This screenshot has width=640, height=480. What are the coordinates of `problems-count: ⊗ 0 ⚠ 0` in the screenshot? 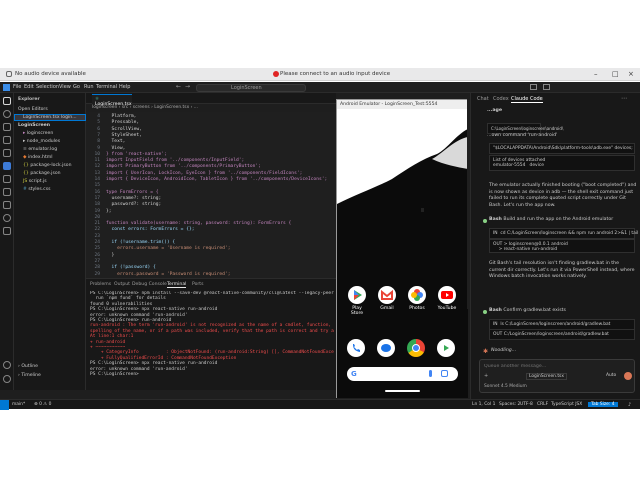 It's located at (42, 404).